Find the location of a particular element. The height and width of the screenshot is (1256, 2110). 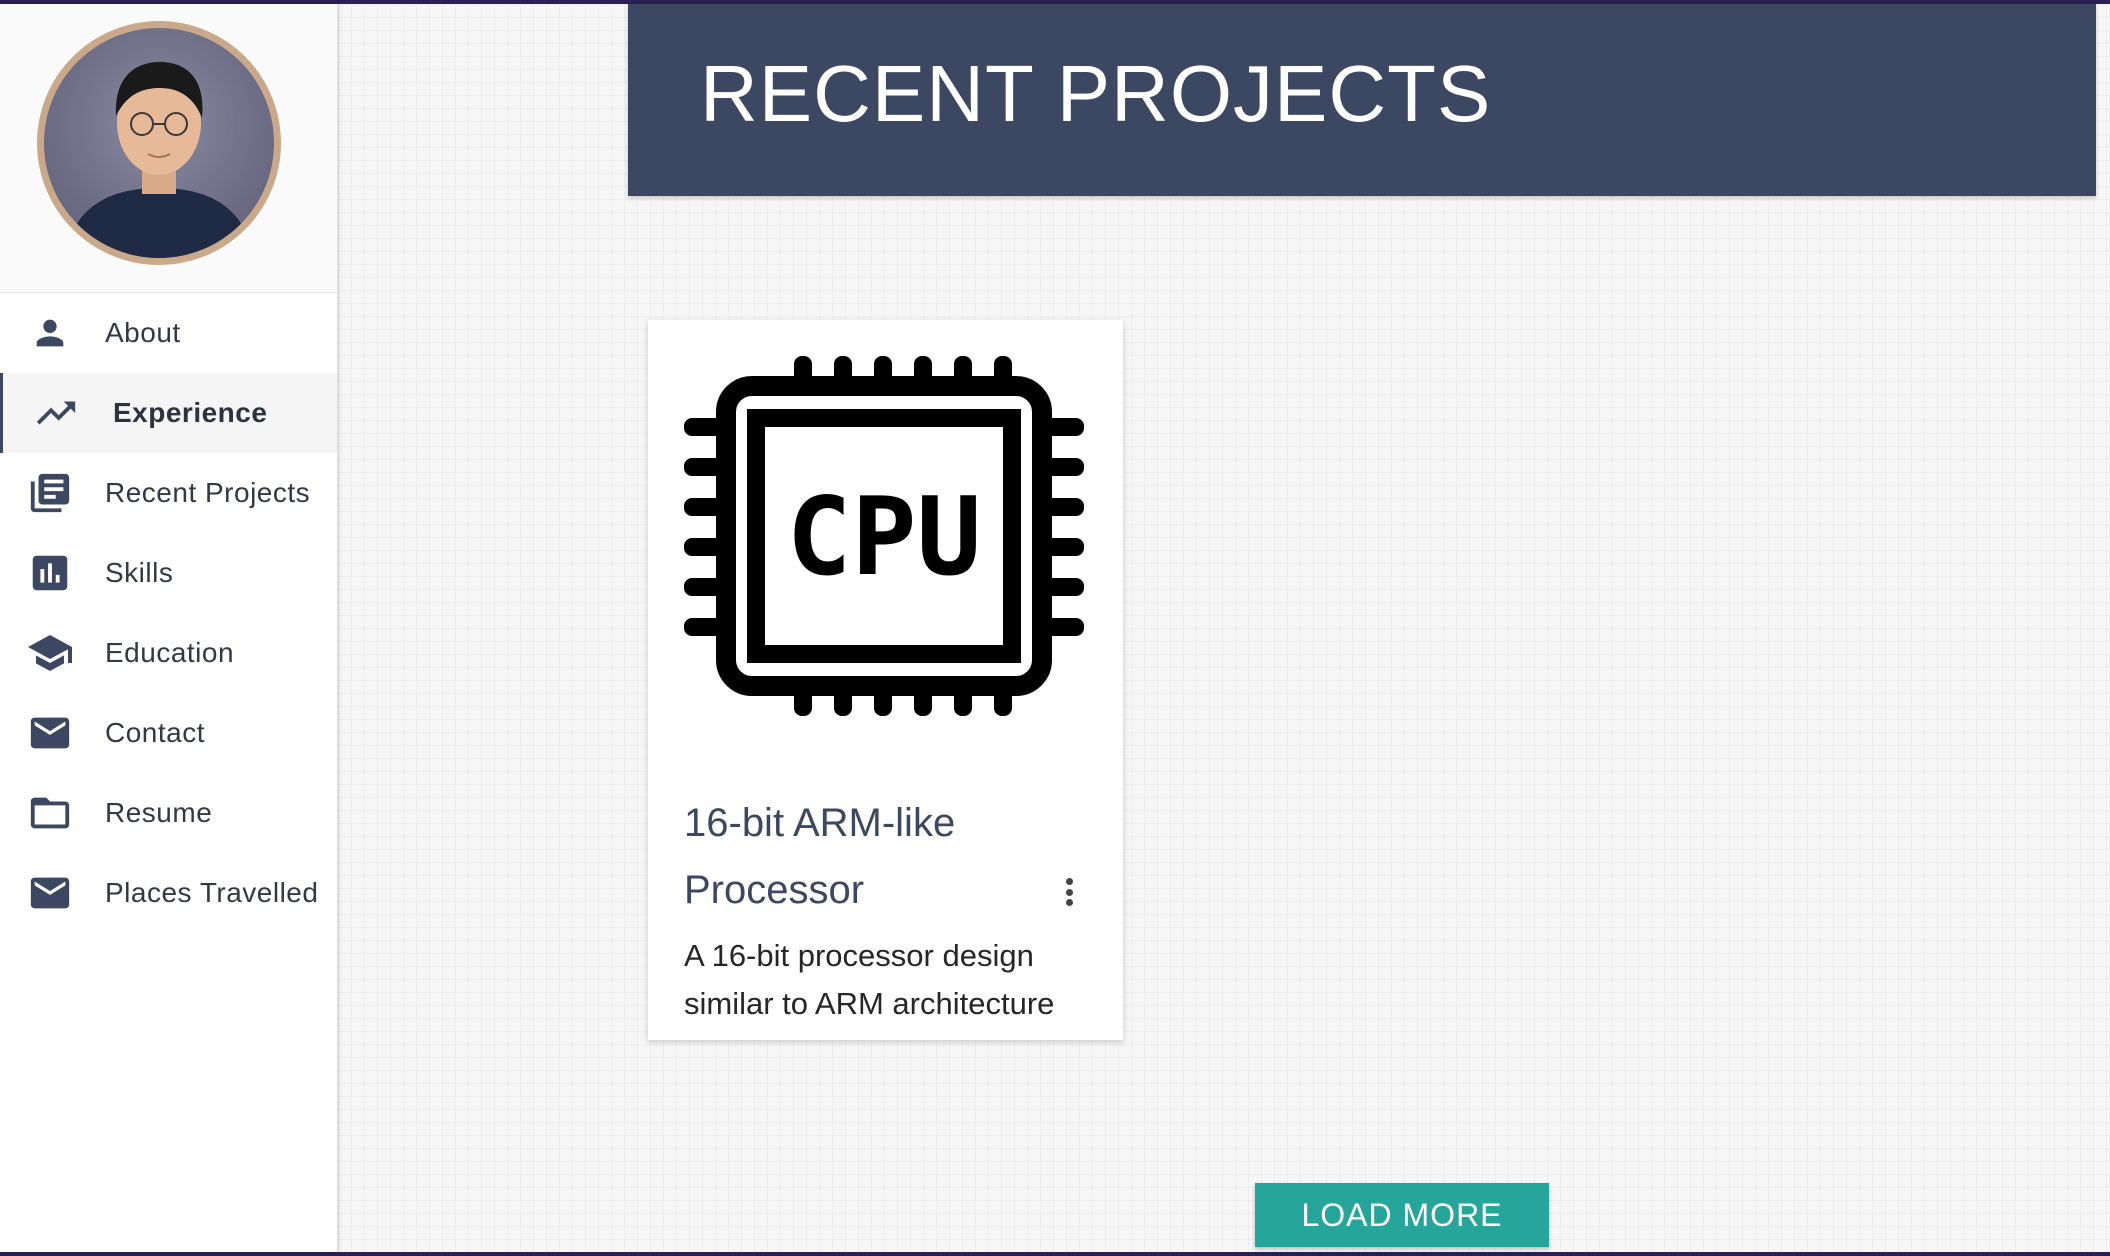

page-header: RECENT PROJECTS is located at coordinates (1362, 100).